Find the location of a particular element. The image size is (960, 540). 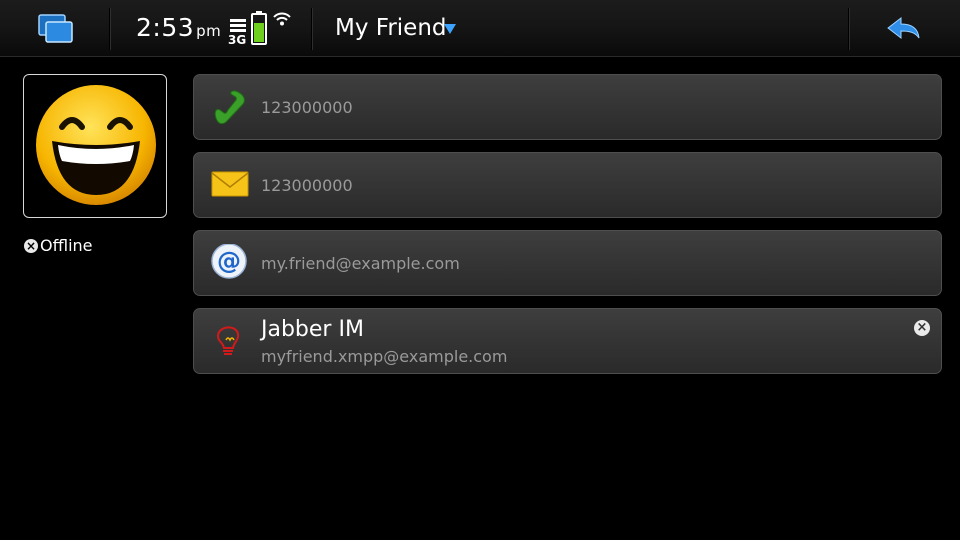

page-title: My Friend is located at coordinates (391, 28).